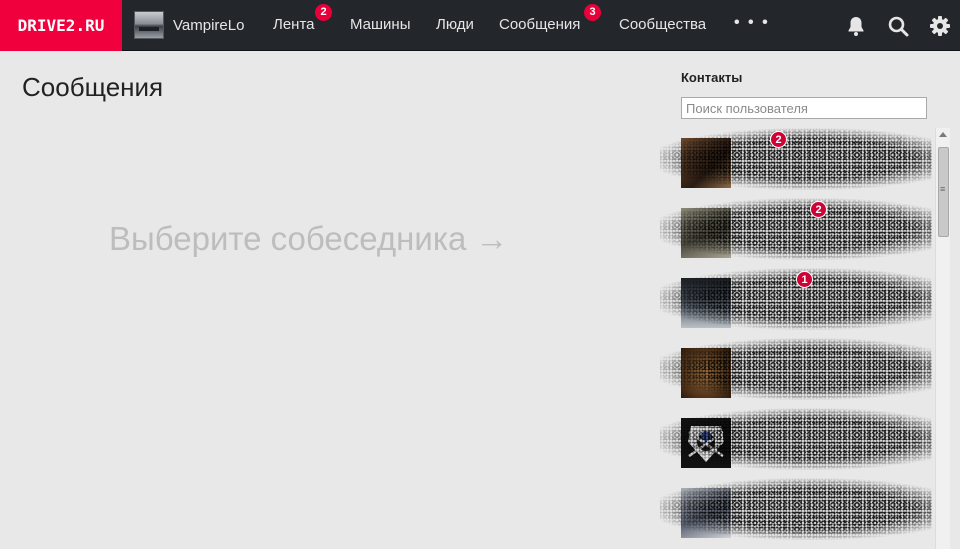 Image resolution: width=960 pixels, height=549 pixels. Describe the element at coordinates (804, 108) in the screenshot. I see `contacts-search-input` at that location.